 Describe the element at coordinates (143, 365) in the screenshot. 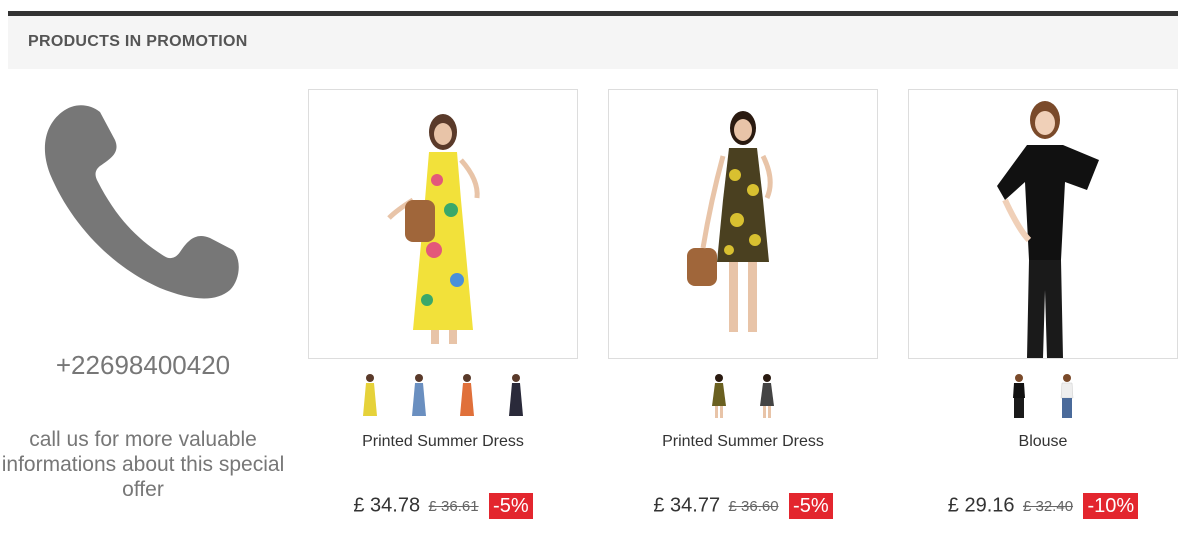

I see `contact-phone-number: +22698400420` at that location.